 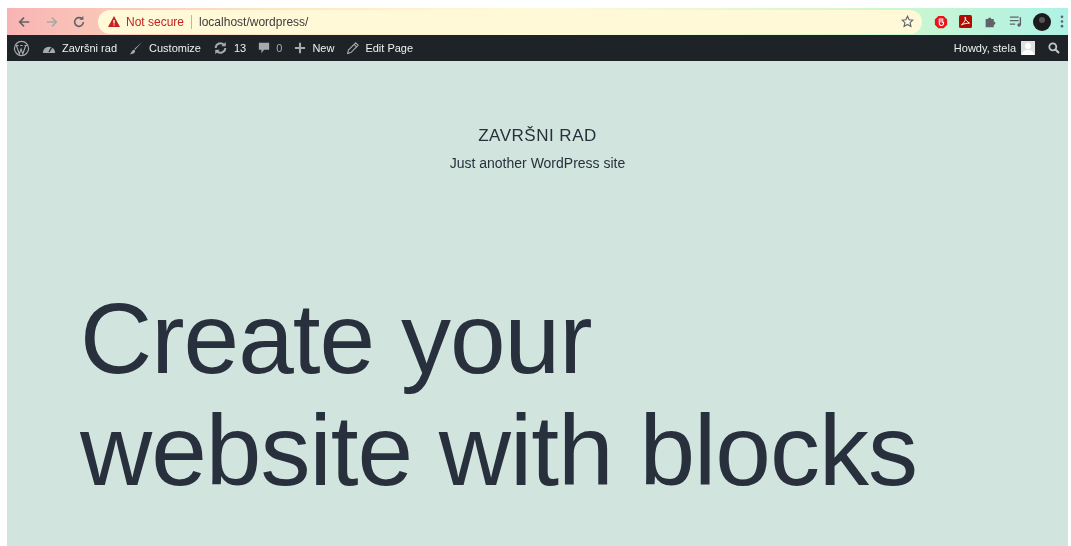 I want to click on security-label: Not secure, so click(x=155, y=22).